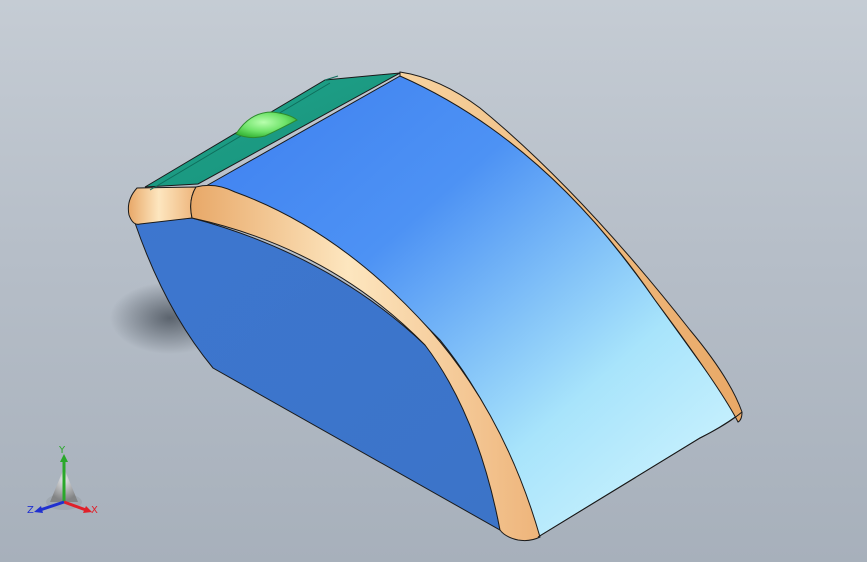  Describe the element at coordinates (64, 486) in the screenshot. I see `view-triad: Y X Z` at that location.